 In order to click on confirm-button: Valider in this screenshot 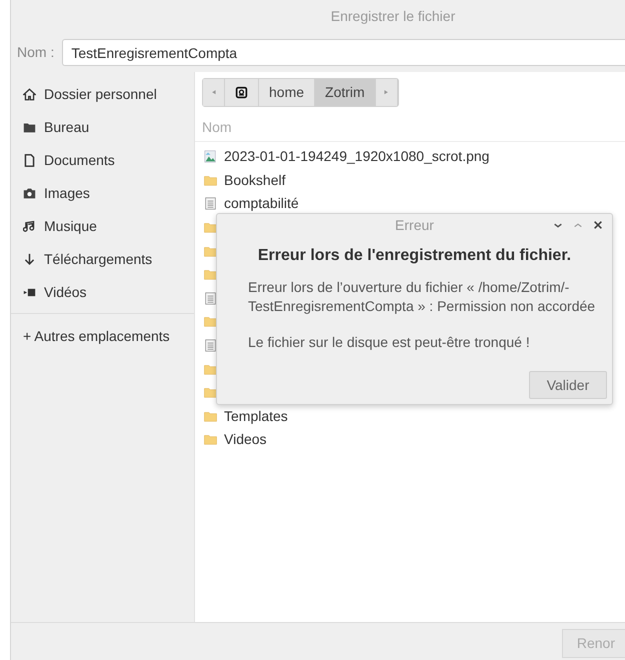, I will do `click(568, 385)`.